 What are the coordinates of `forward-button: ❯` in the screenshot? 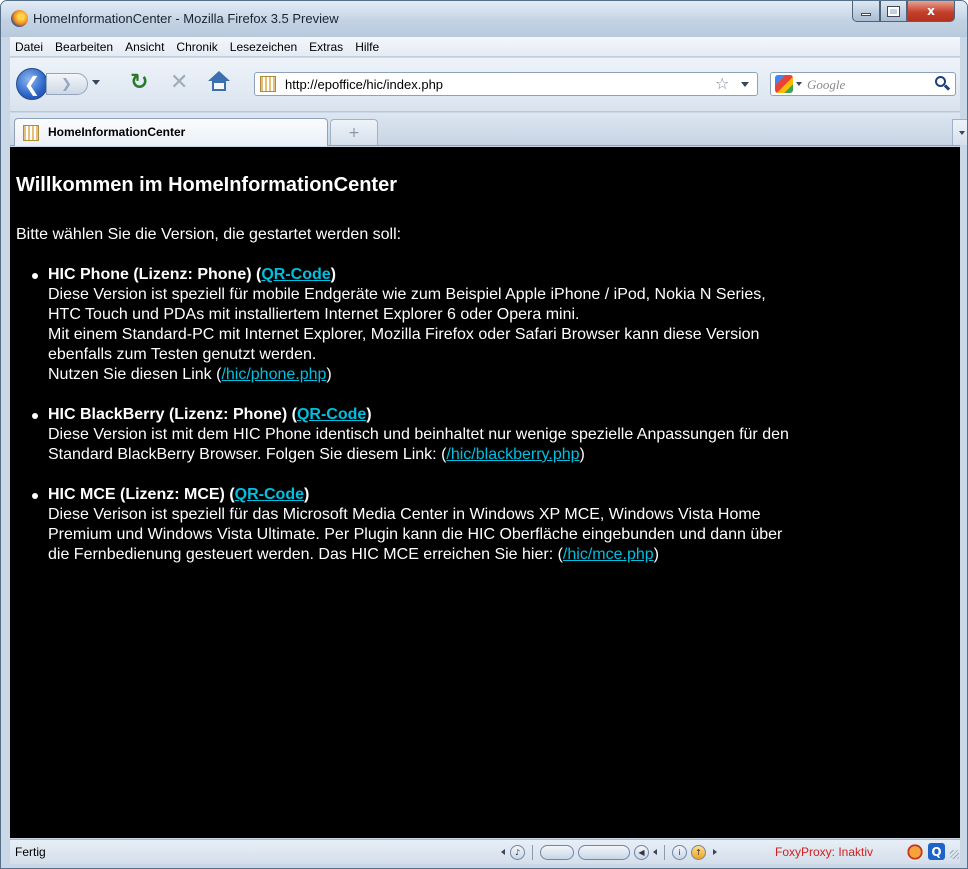 It's located at (67, 84).